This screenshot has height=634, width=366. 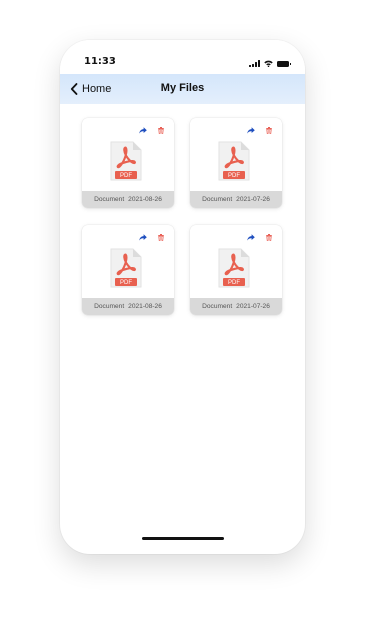 What do you see at coordinates (183, 538) in the screenshot?
I see `home-indicator` at bounding box center [183, 538].